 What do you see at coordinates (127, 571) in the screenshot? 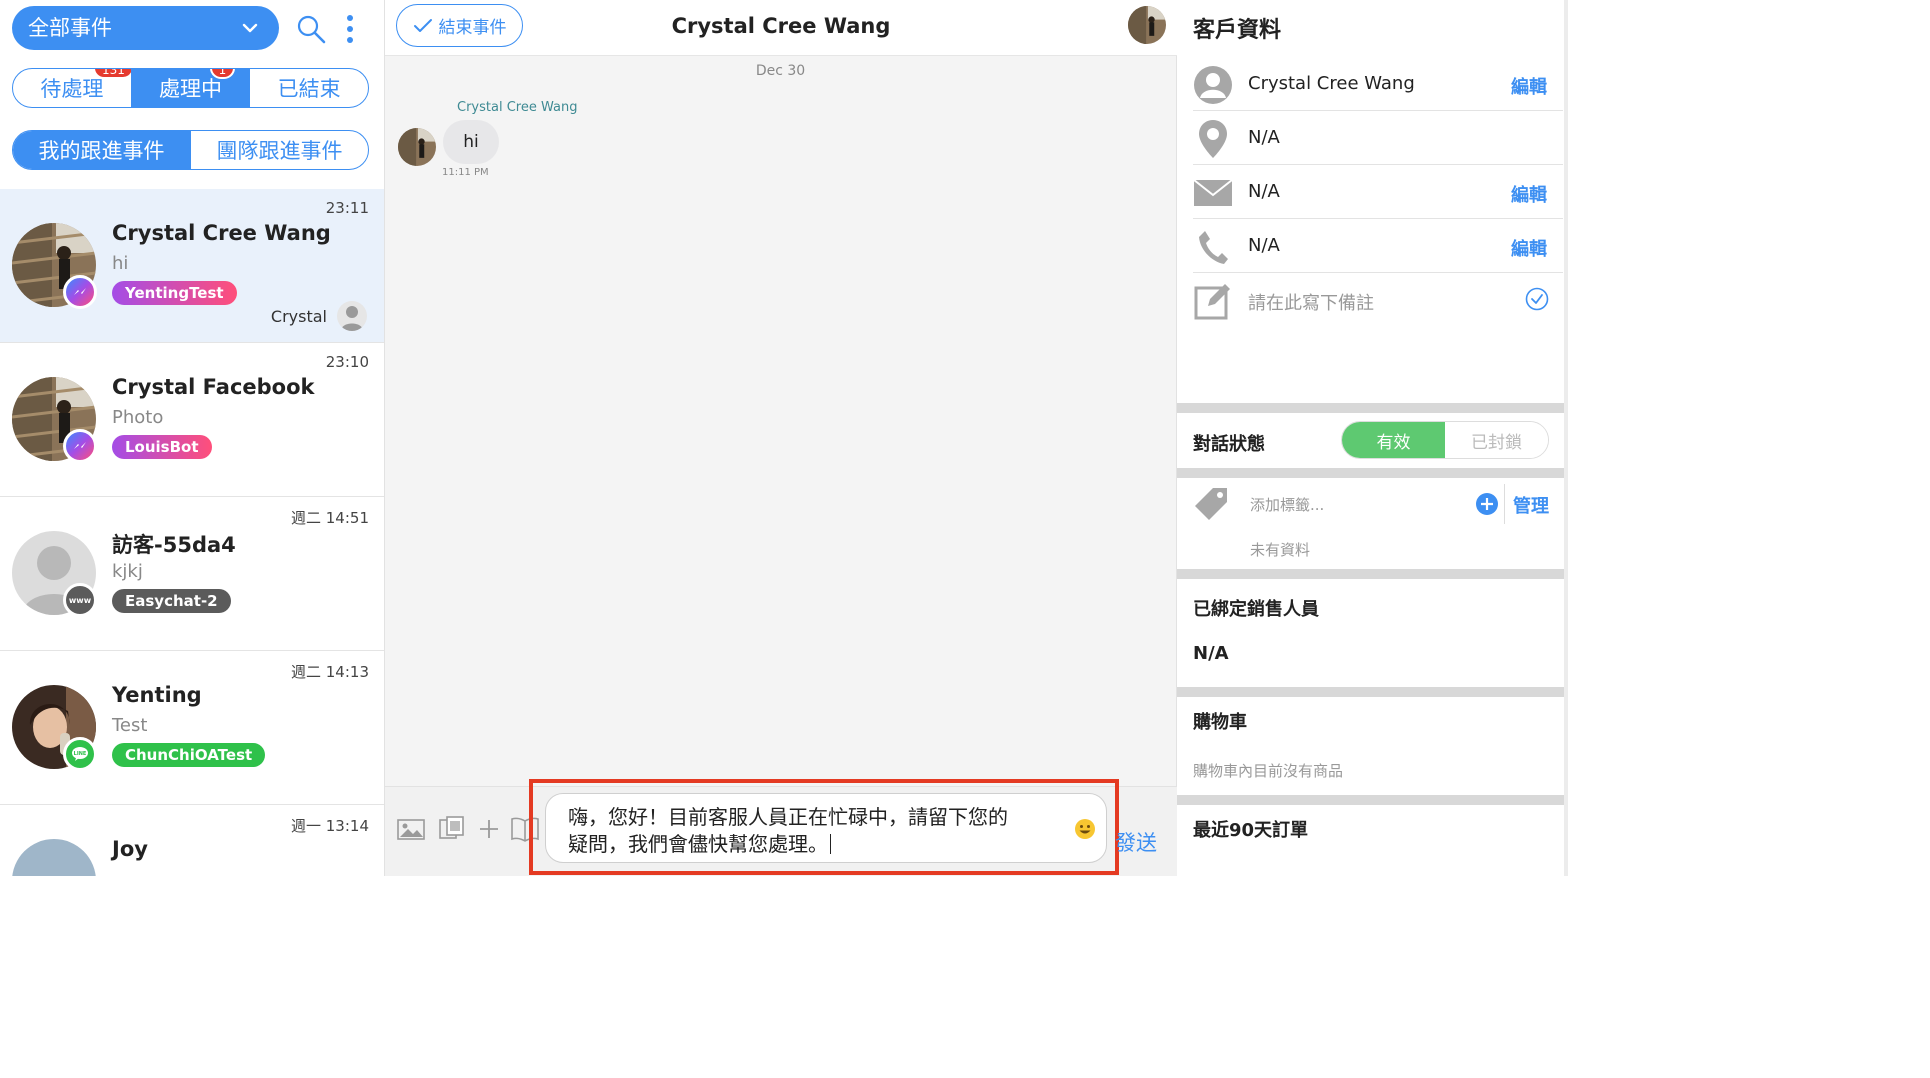
I see `conversation-preview: kjkj` at bounding box center [127, 571].